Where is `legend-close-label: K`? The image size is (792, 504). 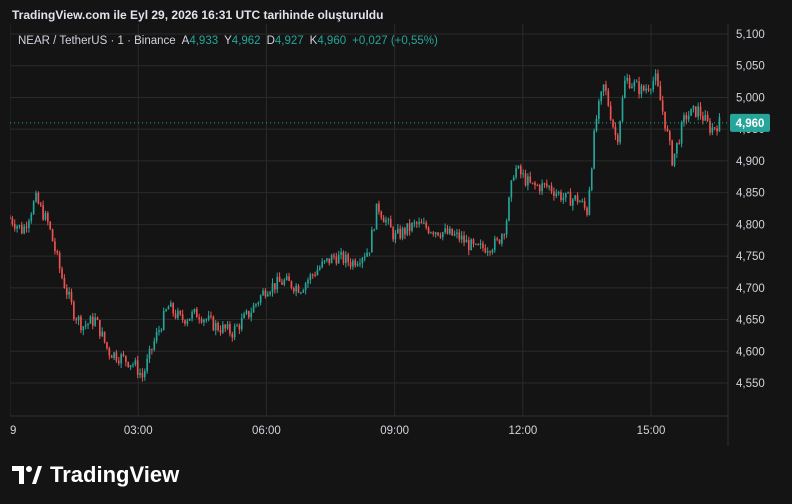 legend-close-label: K is located at coordinates (313, 41).